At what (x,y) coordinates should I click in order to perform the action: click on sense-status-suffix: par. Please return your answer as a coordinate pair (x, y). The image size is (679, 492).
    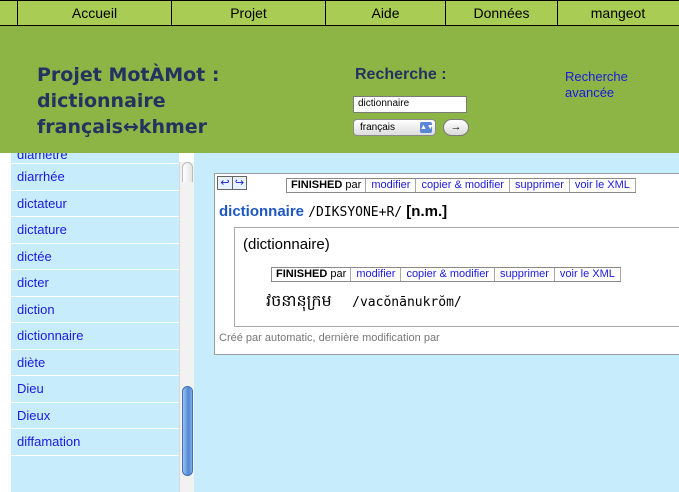
    Looking at the image, I should click on (338, 274).